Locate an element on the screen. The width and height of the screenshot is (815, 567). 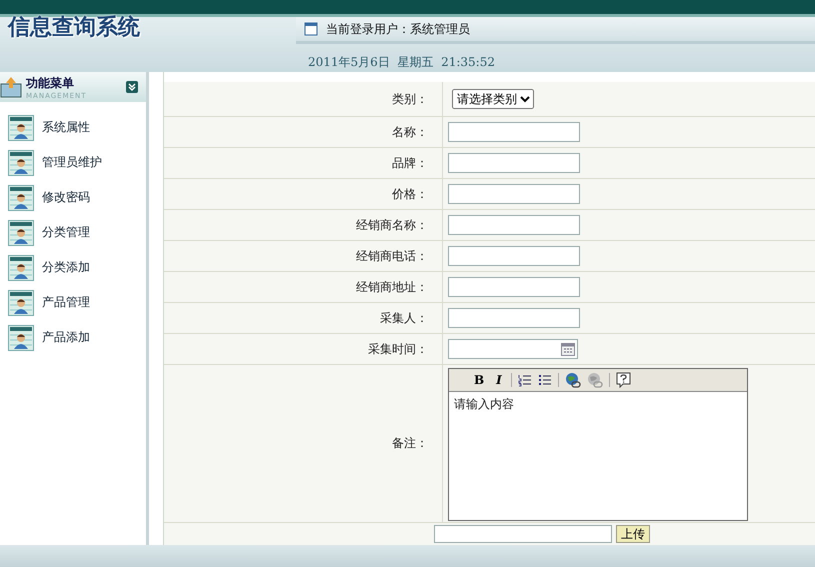
field-label: 经销商电话： is located at coordinates (392, 256).